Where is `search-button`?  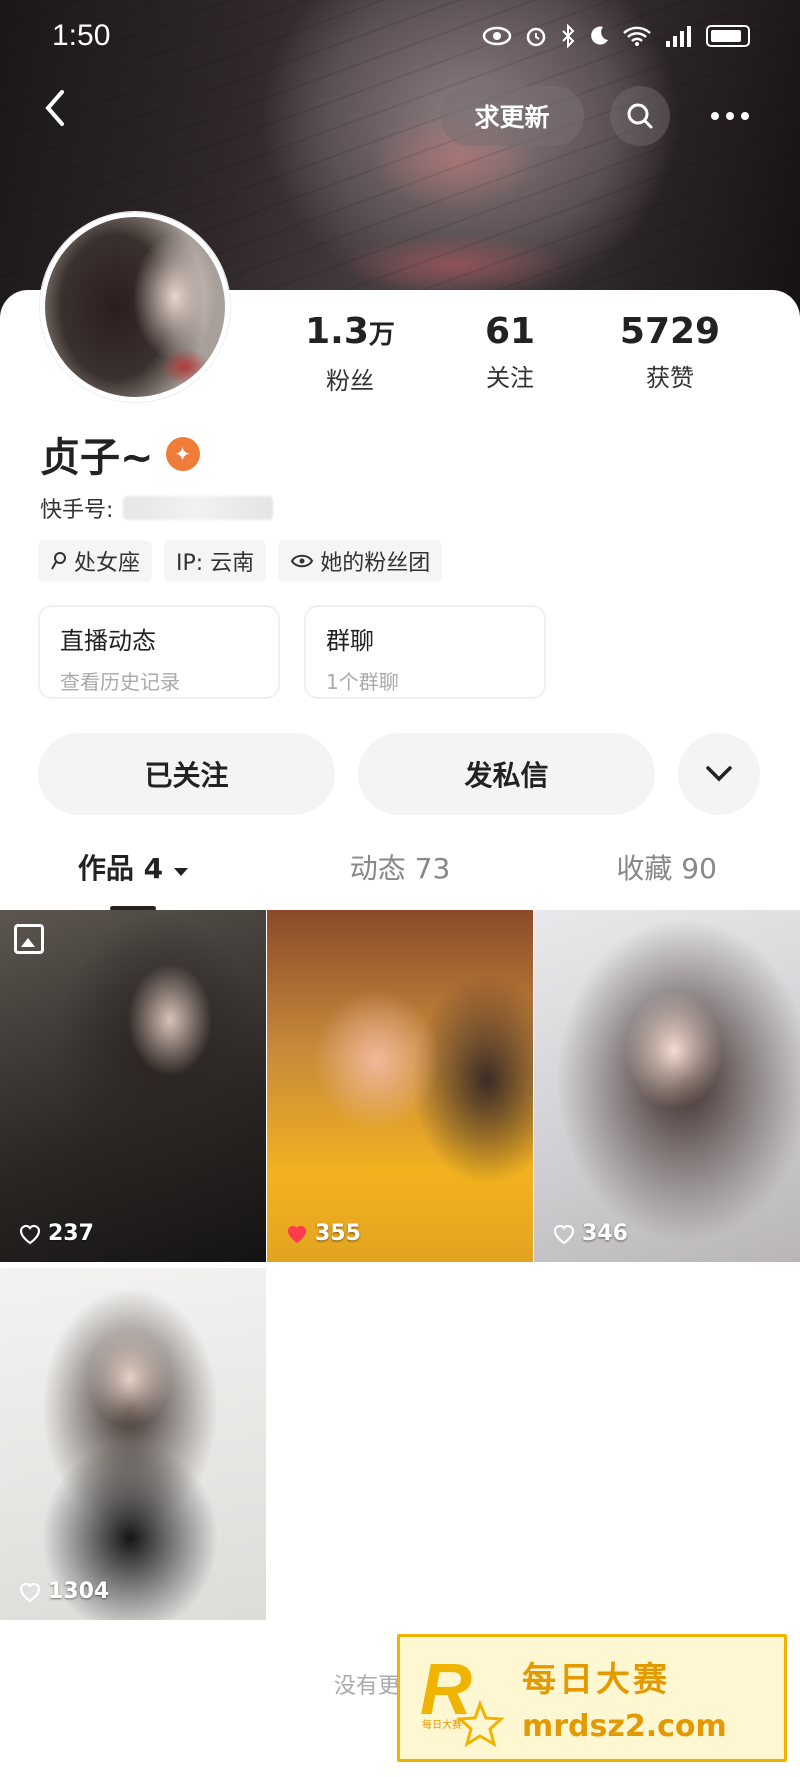 search-button is located at coordinates (640, 116).